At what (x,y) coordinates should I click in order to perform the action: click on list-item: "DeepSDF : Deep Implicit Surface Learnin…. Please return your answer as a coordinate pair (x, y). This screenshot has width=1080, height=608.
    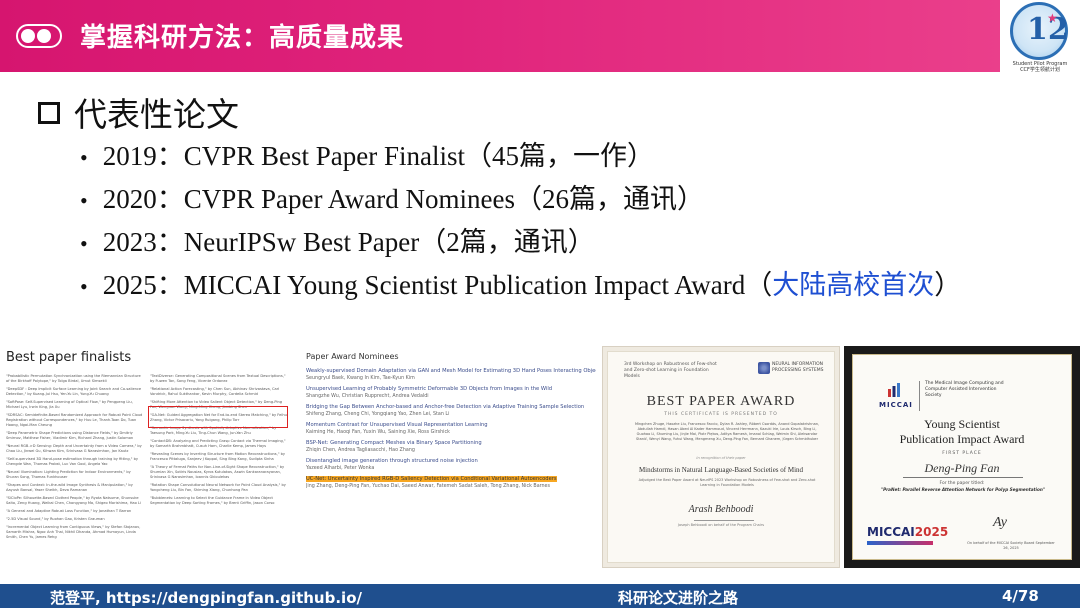
    Looking at the image, I should click on (74, 391).